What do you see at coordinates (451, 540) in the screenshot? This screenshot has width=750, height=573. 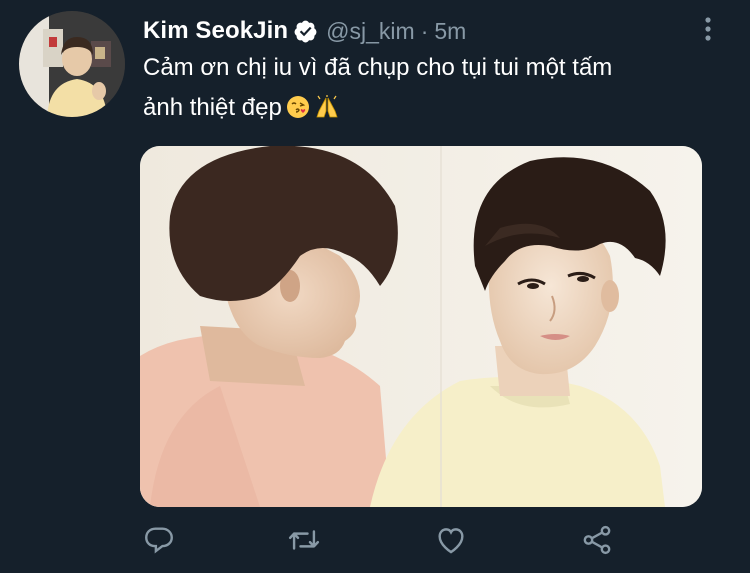 I see `like-icon` at bounding box center [451, 540].